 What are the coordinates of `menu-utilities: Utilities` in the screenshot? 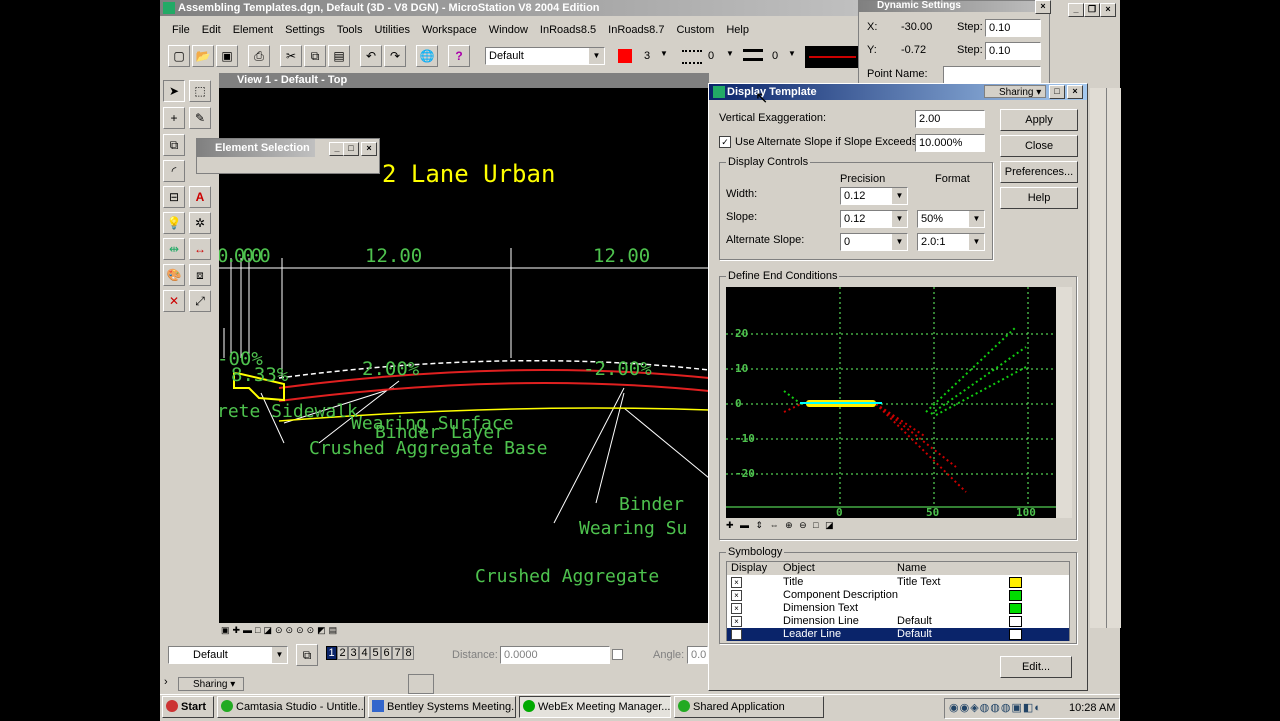 It's located at (392, 30).